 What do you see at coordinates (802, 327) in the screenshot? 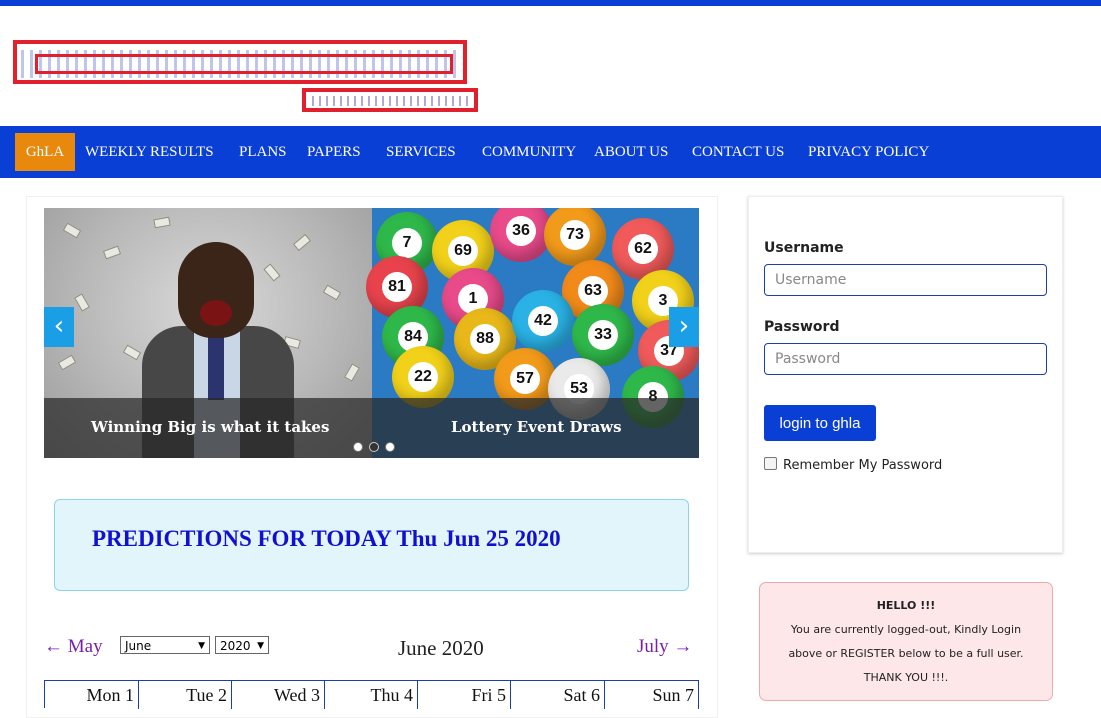
I see `password-label: Password` at bounding box center [802, 327].